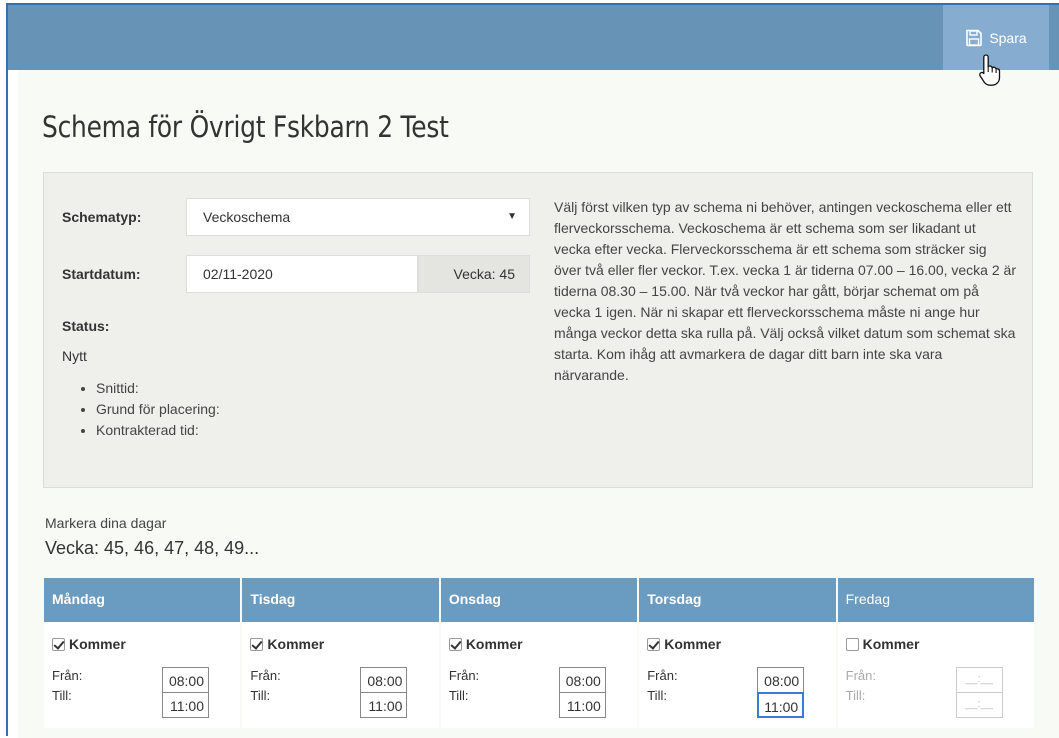 The width and height of the screenshot is (1059, 738). What do you see at coordinates (974, 37) in the screenshot?
I see `floppy-disk-icon` at bounding box center [974, 37].